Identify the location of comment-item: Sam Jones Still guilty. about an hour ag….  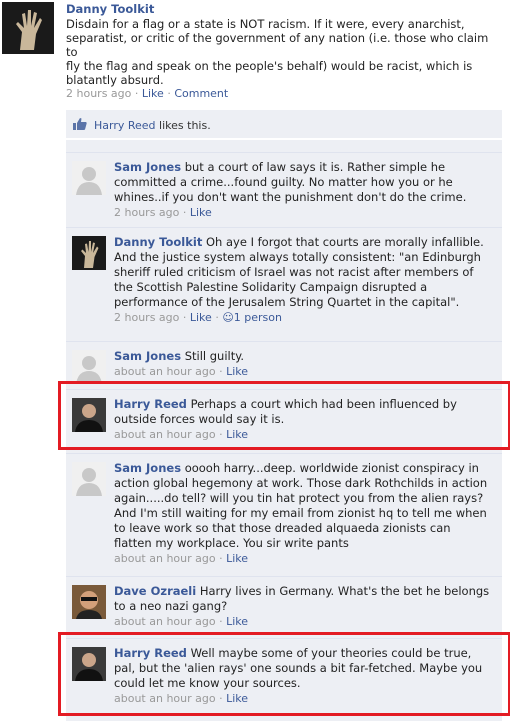
(284, 362).